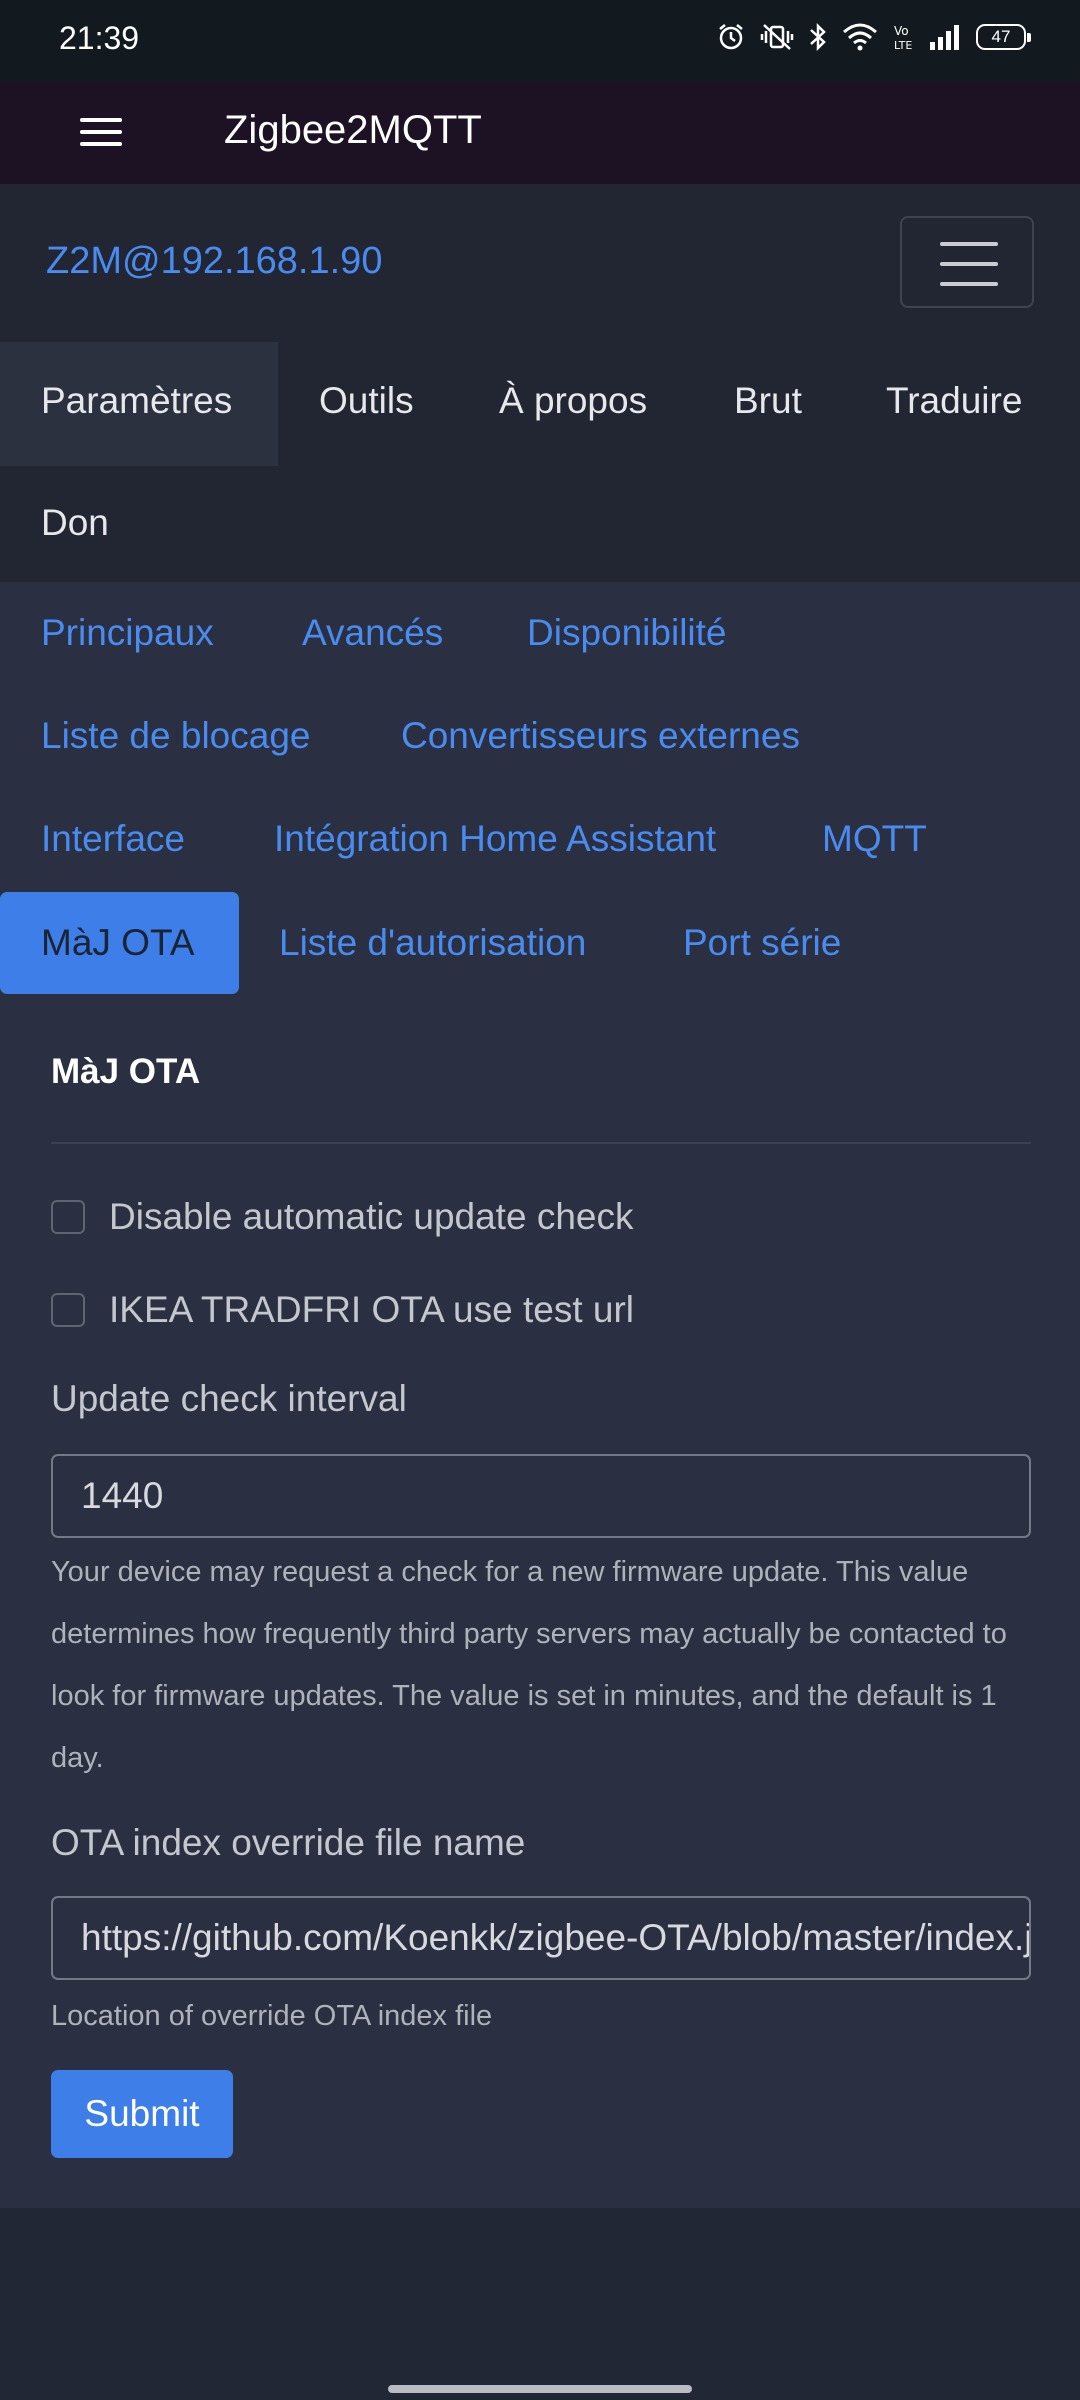 This screenshot has width=1080, height=2400. I want to click on ota-index-label: OTA index override file name, so click(288, 1842).